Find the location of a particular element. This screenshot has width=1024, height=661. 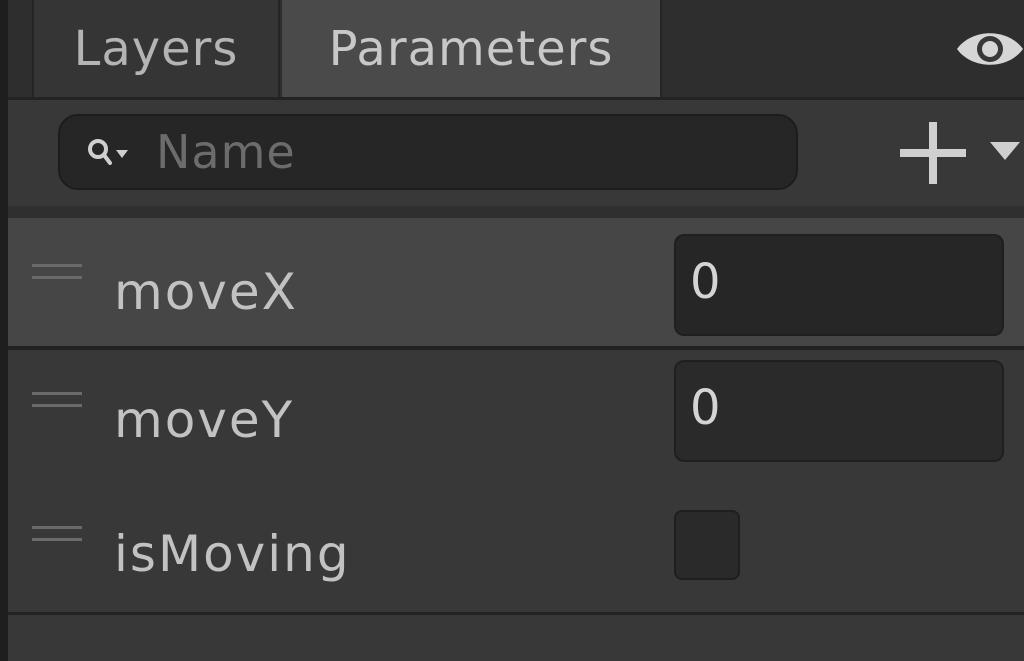

search-box is located at coordinates (428, 152).